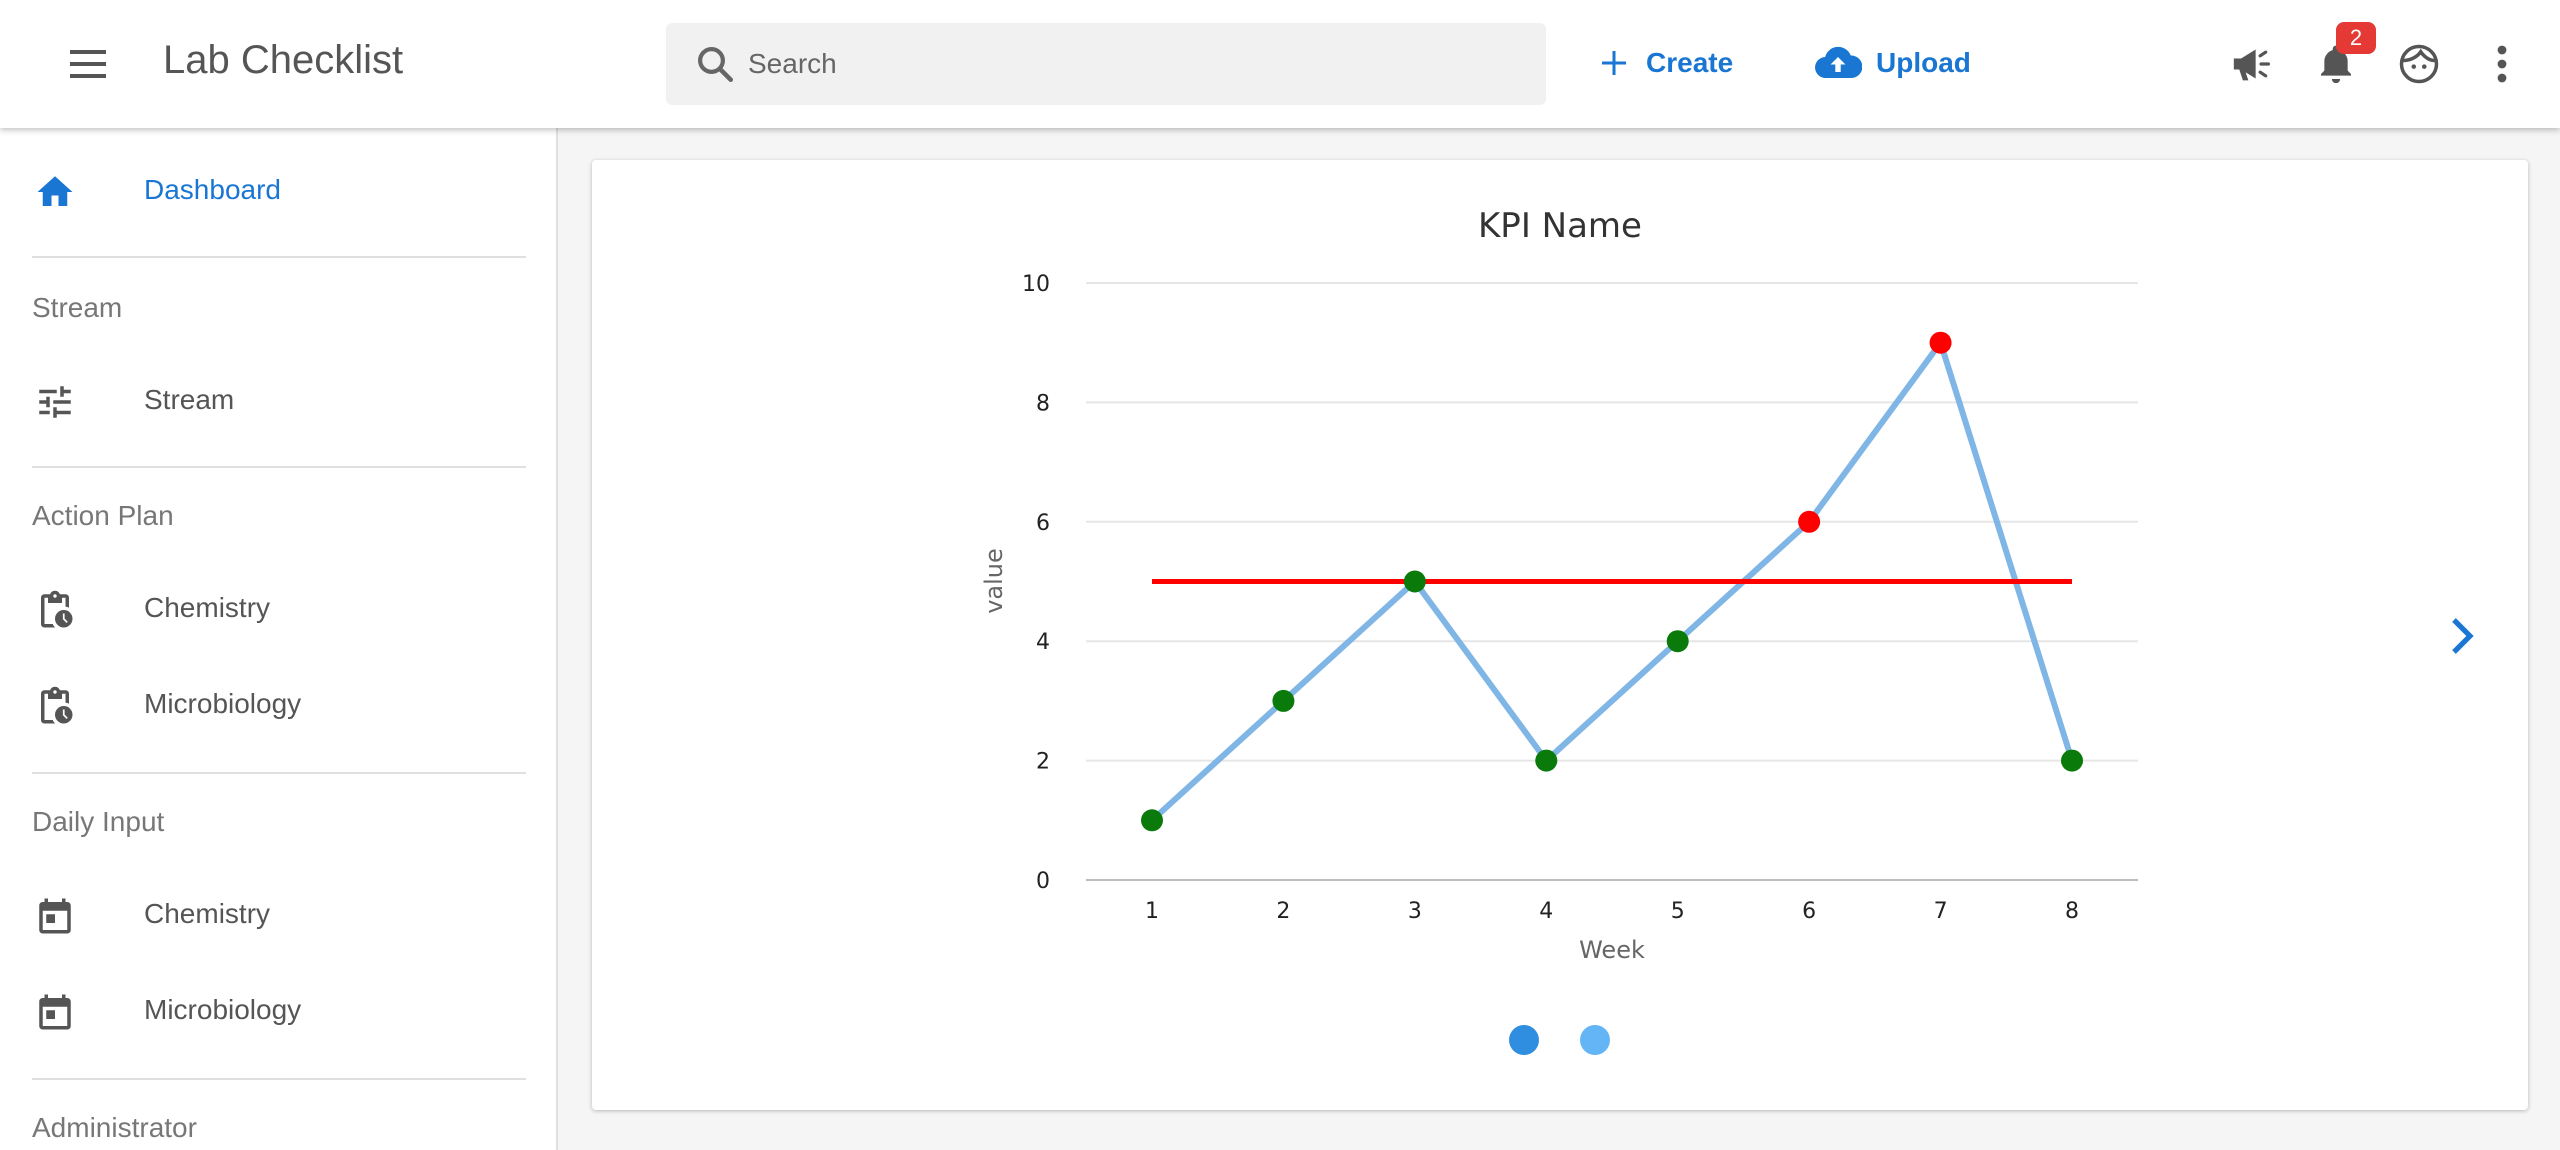 The width and height of the screenshot is (2560, 1150). I want to click on x-axis-label: Week, so click(1612, 950).